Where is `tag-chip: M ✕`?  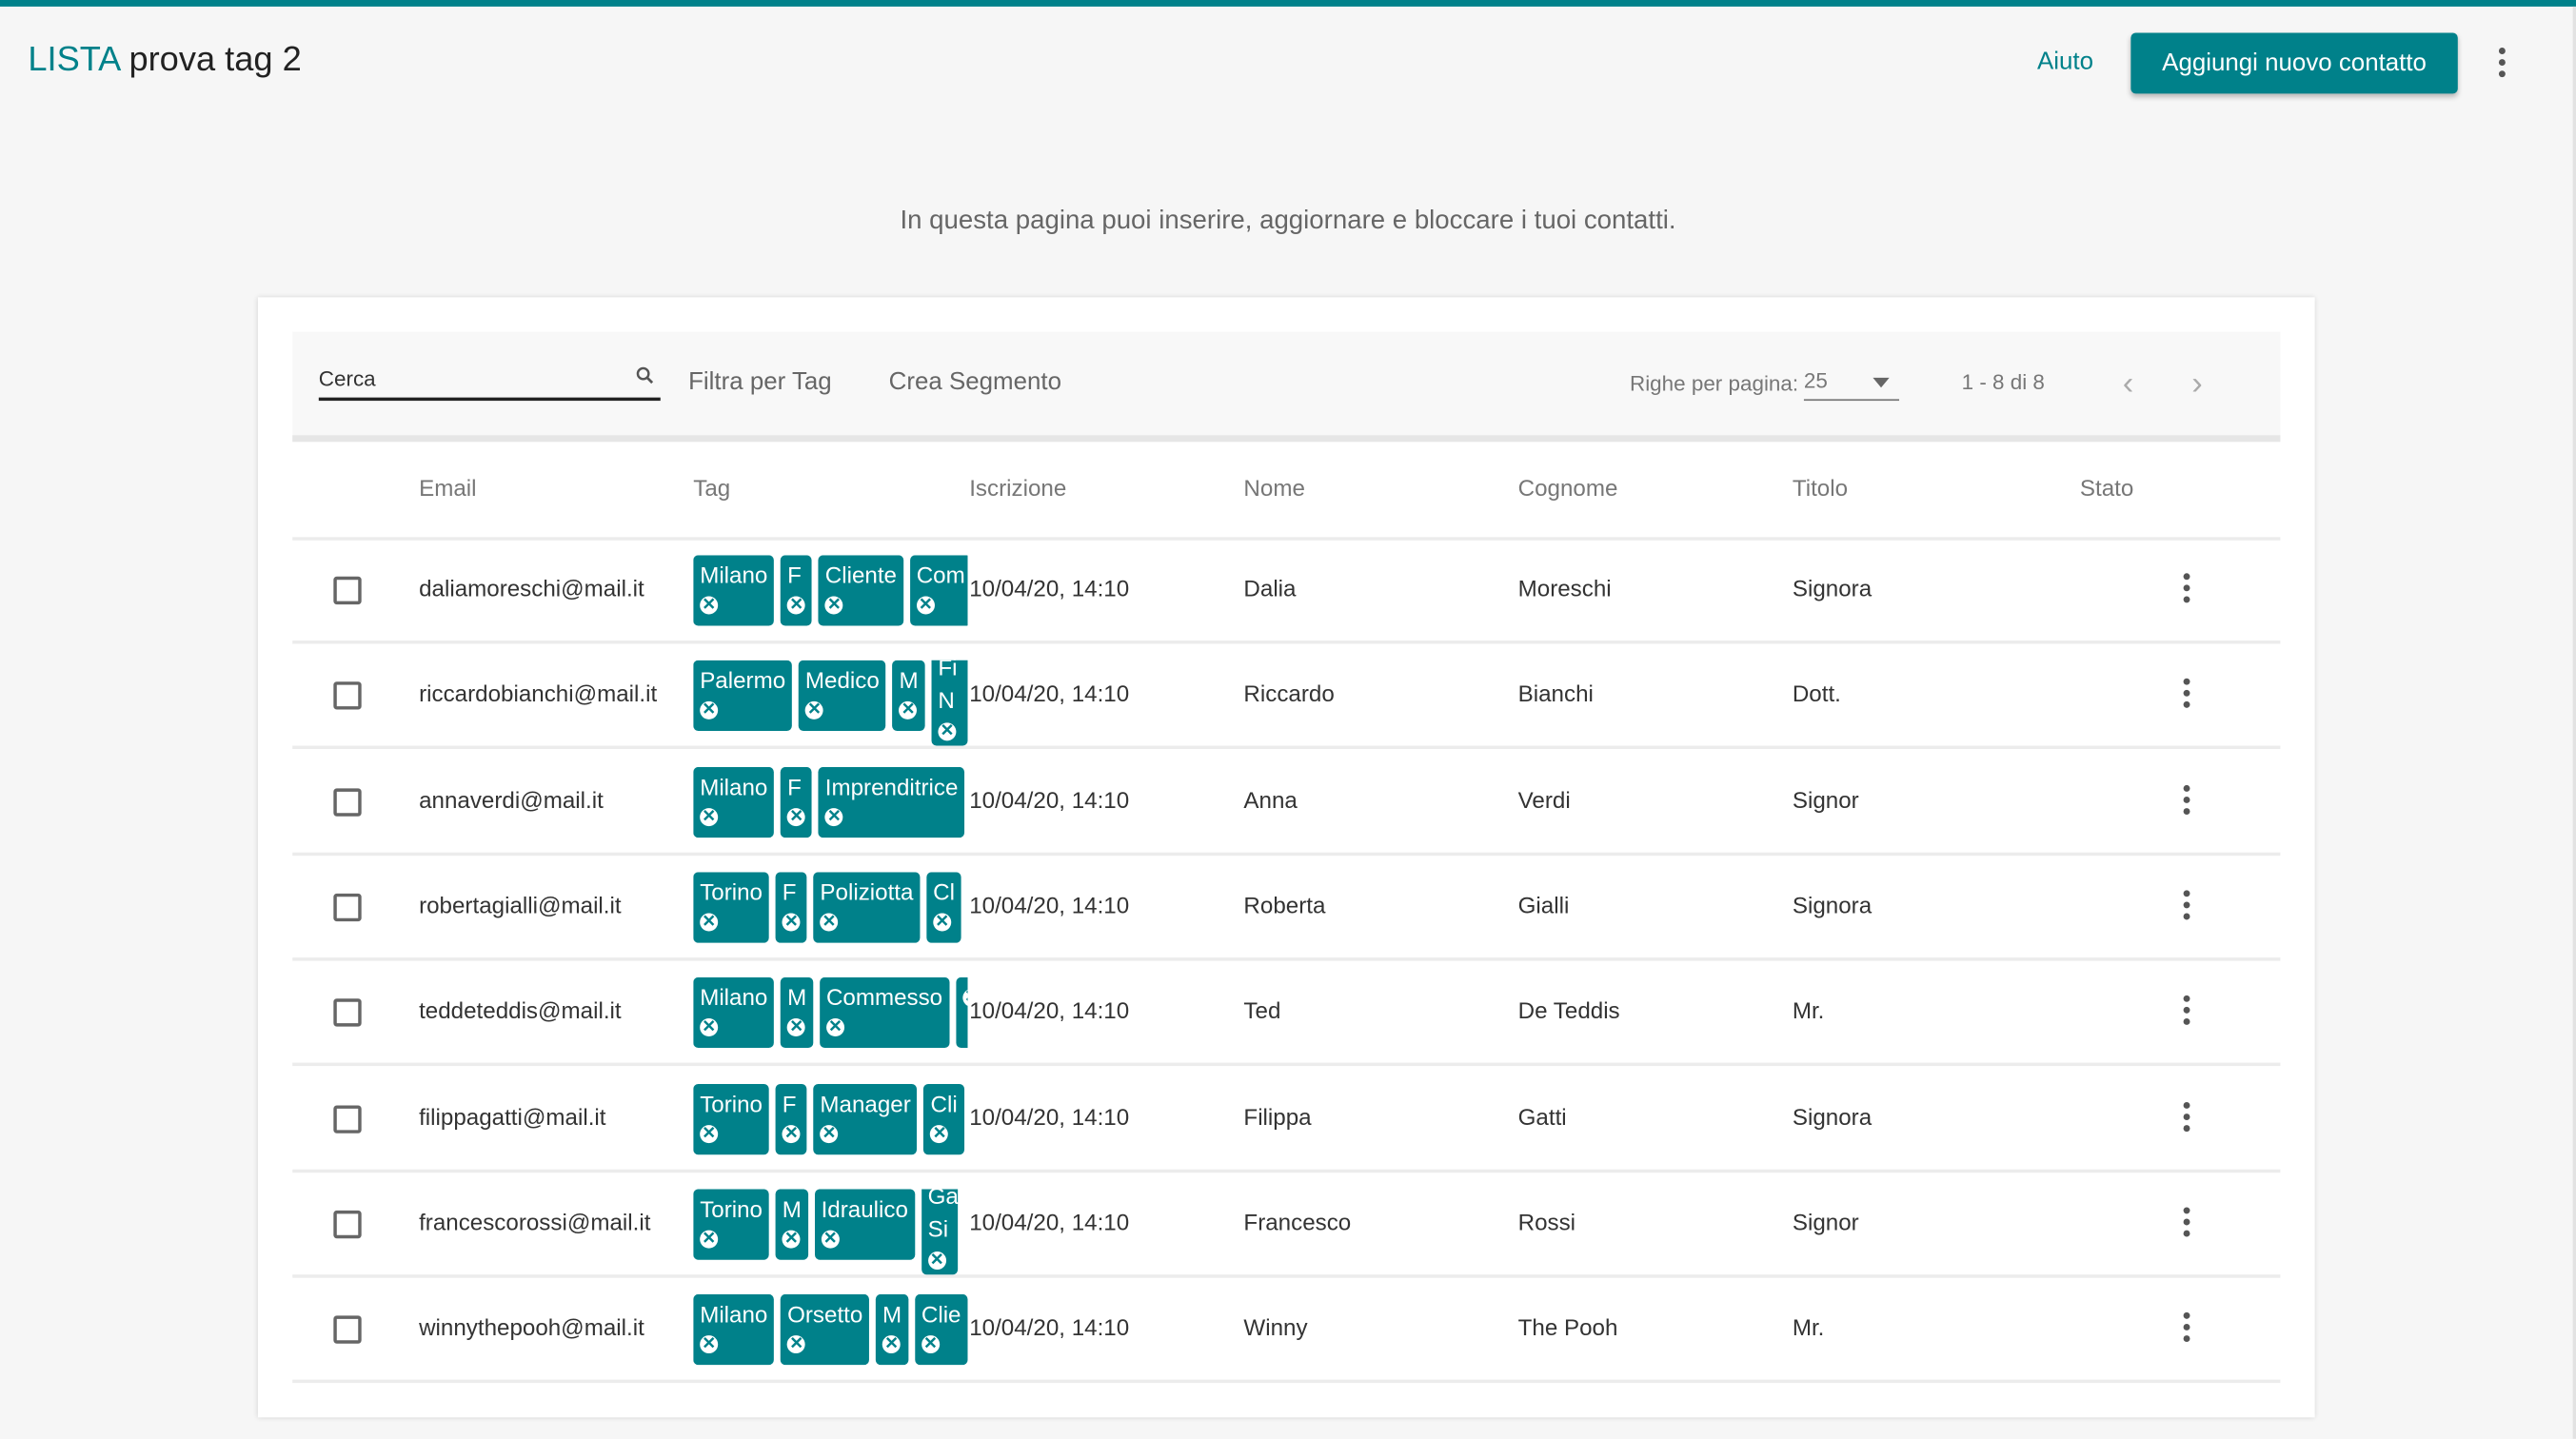 tag-chip: M ✕ is located at coordinates (791, 1224).